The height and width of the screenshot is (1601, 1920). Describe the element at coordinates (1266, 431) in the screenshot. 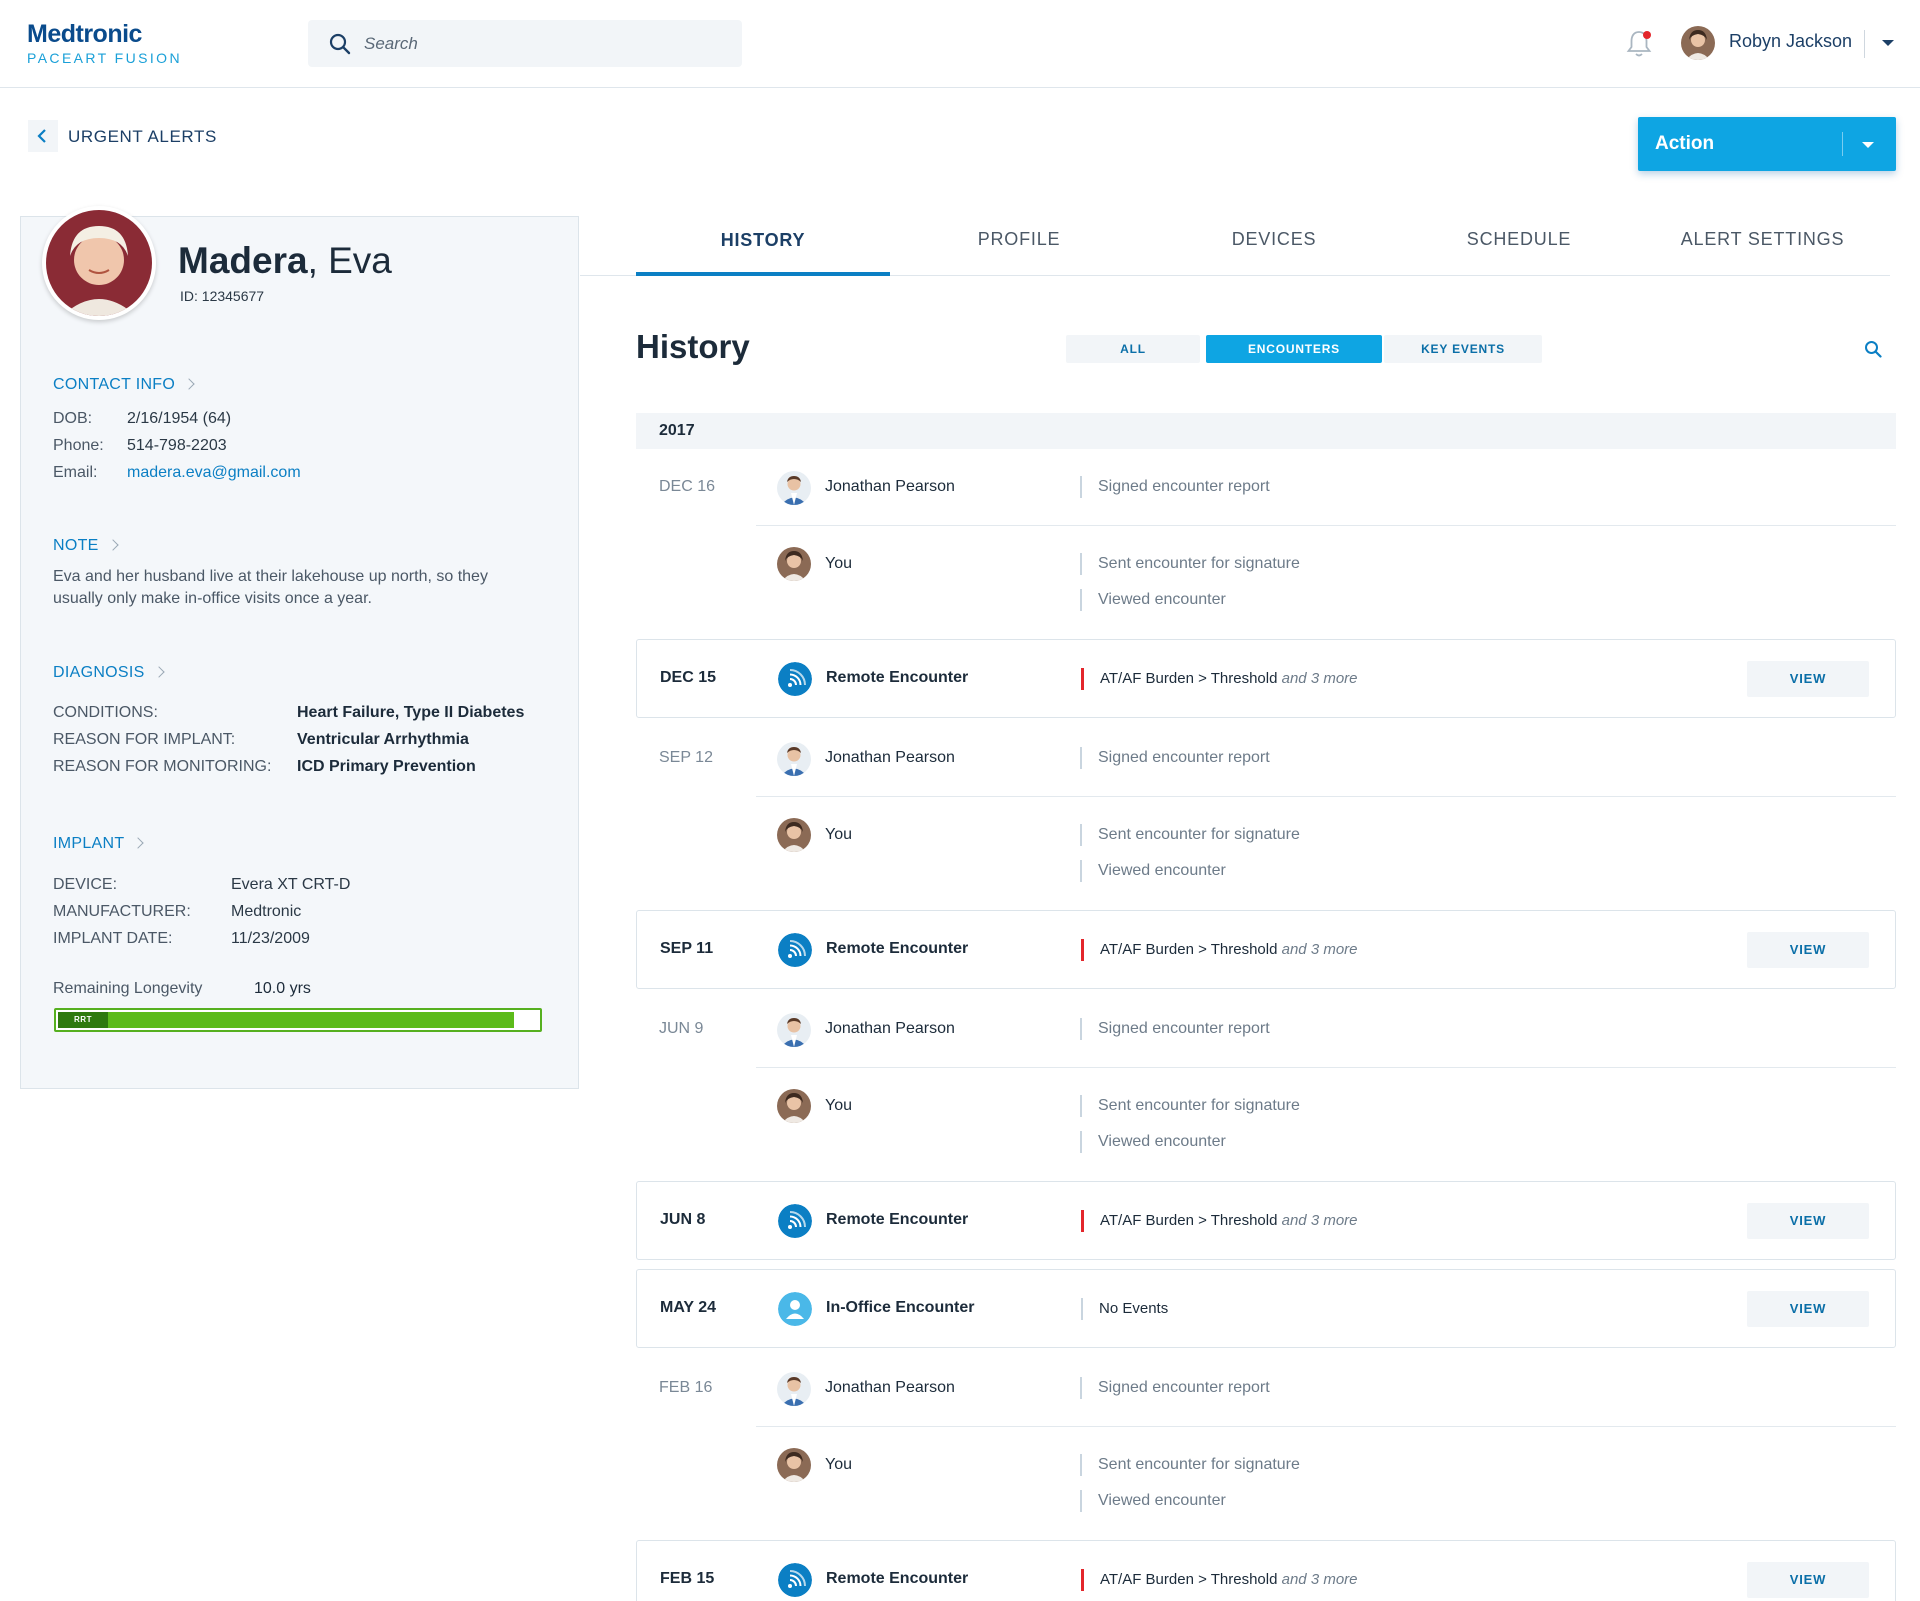

I see `year-header: 2017` at that location.